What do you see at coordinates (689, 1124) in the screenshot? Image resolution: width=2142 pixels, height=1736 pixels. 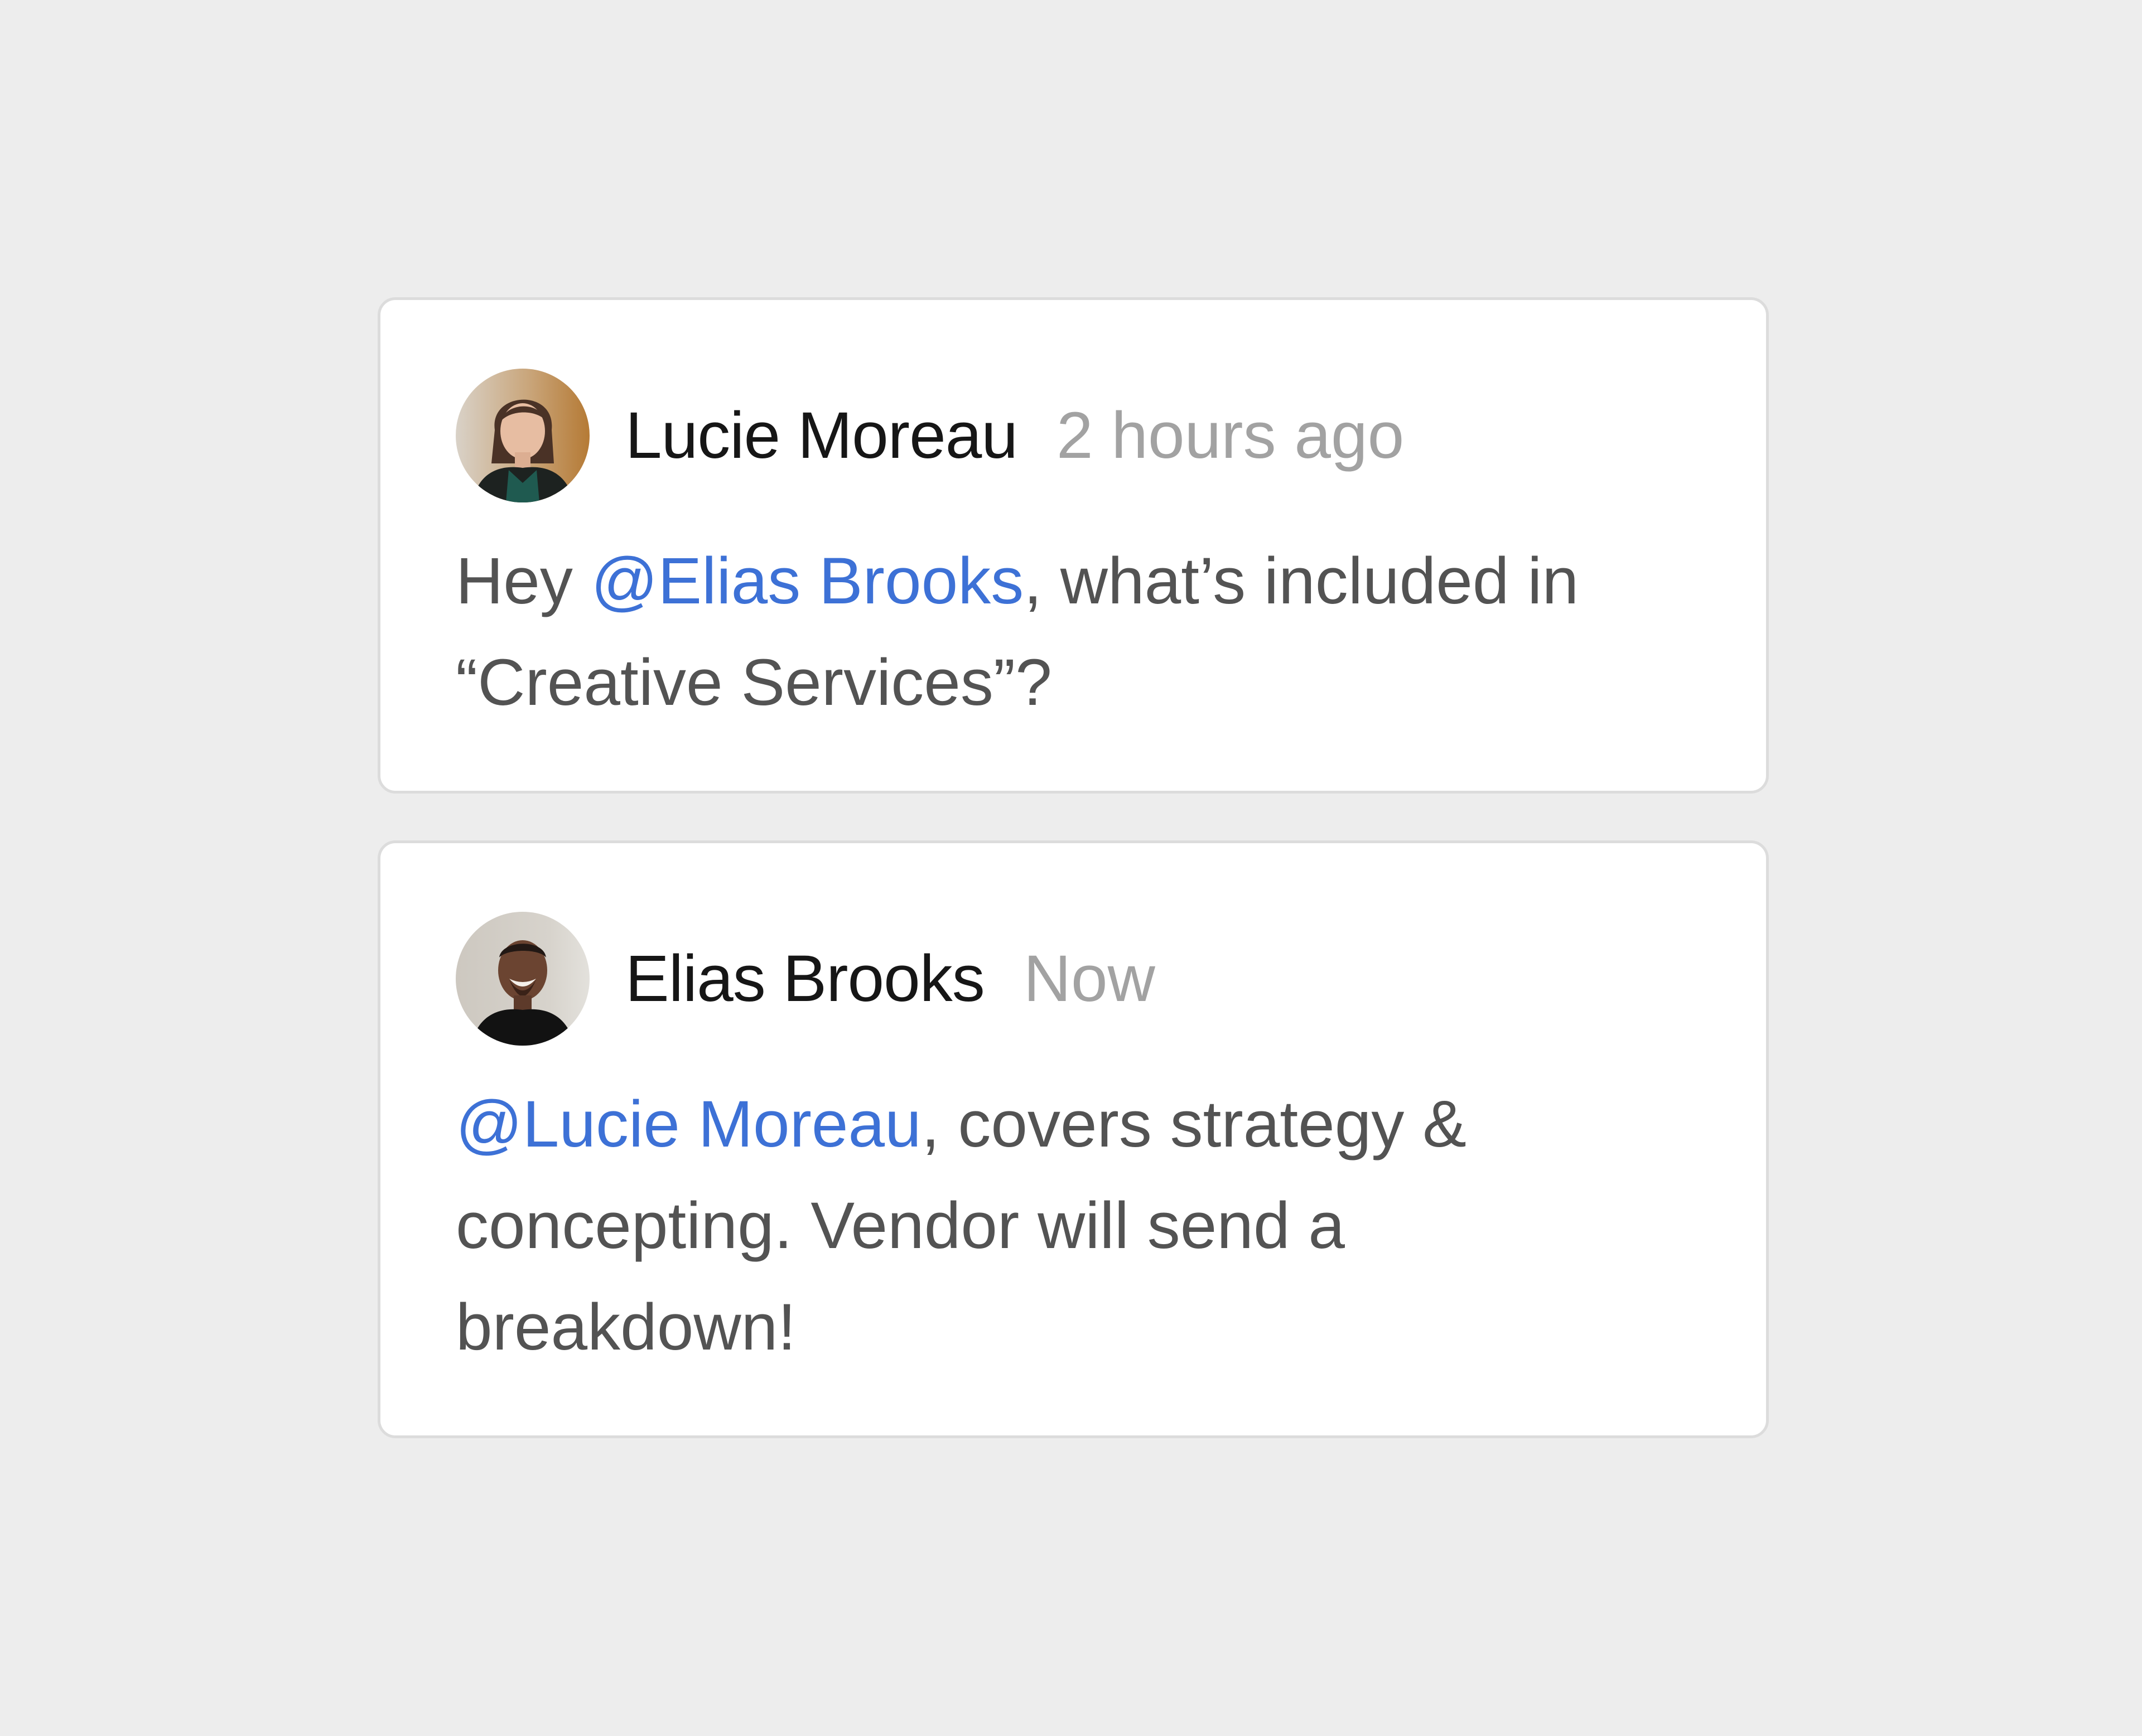 I see `mention-link: @Lucie Moreau` at bounding box center [689, 1124].